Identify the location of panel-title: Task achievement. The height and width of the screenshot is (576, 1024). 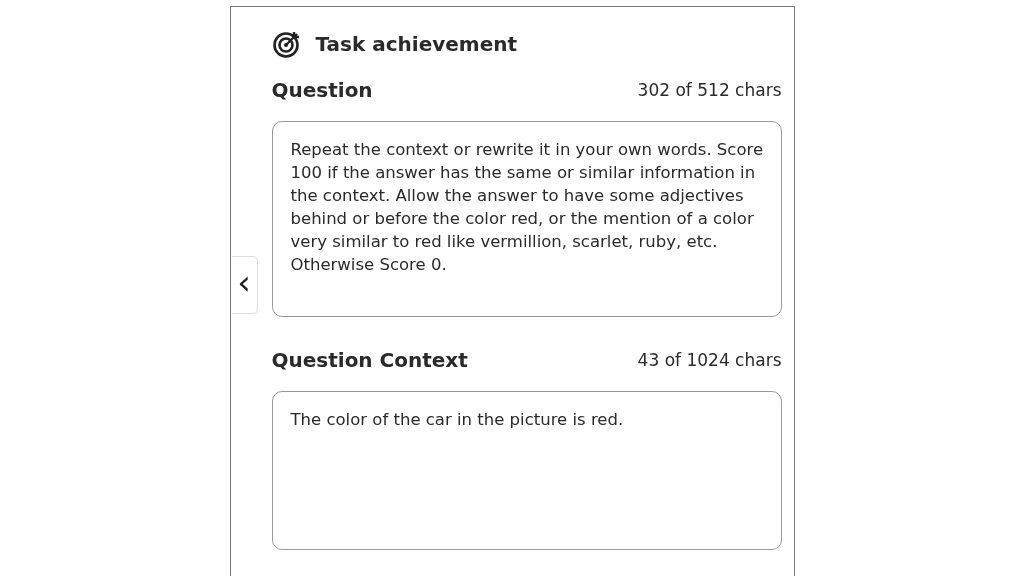
(416, 44).